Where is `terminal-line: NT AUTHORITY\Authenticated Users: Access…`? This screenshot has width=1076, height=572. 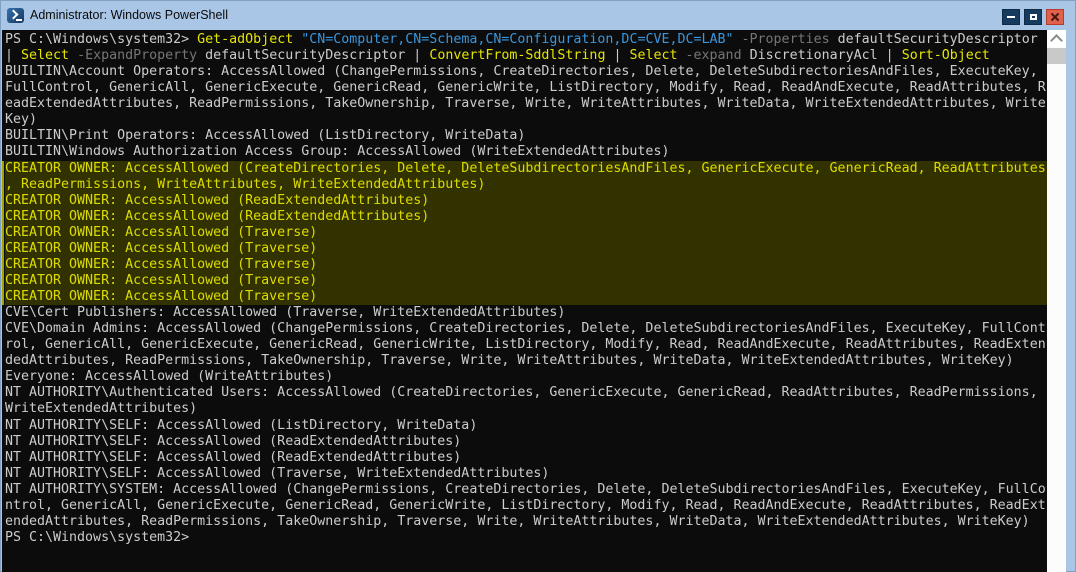 terminal-line: NT AUTHORITY\Authenticated Users: Access… is located at coordinates (521, 393).